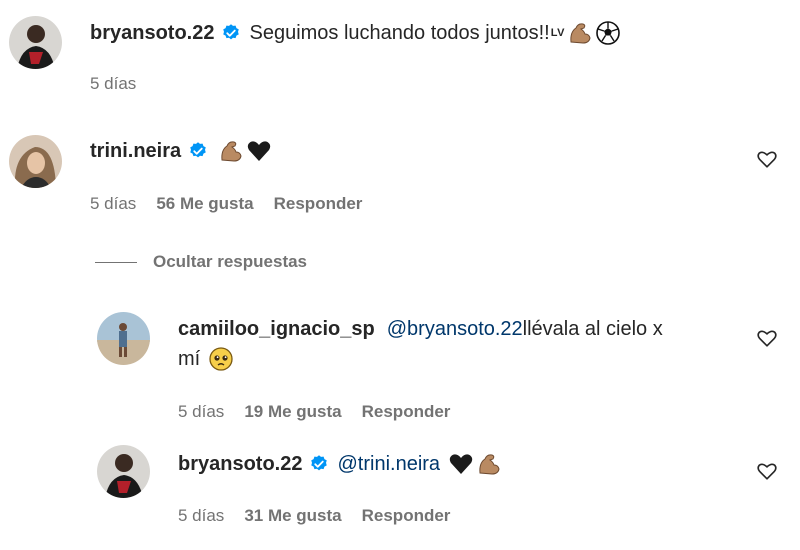 The width and height of the screenshot is (800, 550). I want to click on reply-text-line1: llévala al cielo x, so click(592, 329).